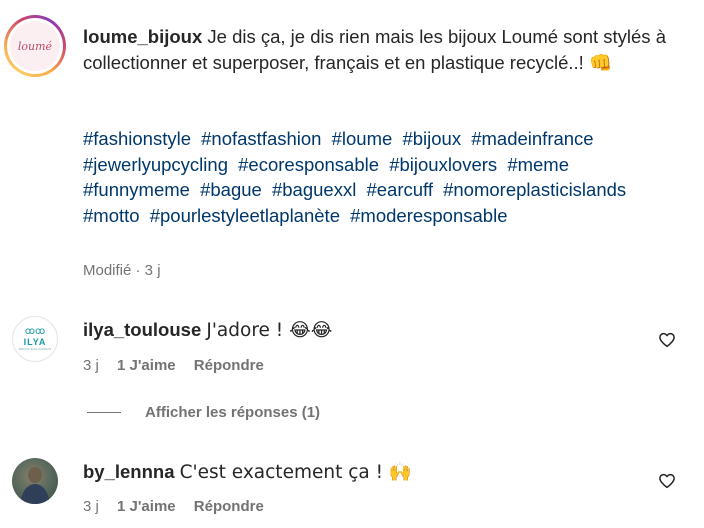 This screenshot has height=528, width=704. I want to click on view-replies-button: Afficher les réponses (1), so click(203, 412).